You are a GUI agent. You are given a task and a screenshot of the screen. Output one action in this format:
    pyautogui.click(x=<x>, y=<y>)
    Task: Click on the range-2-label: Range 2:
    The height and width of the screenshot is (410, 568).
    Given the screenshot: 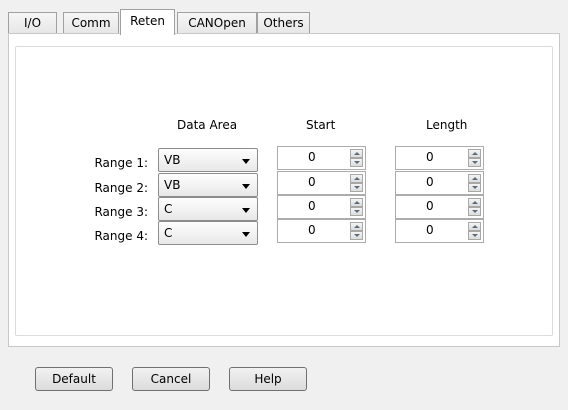 What is the action you would take?
    pyautogui.click(x=121, y=188)
    